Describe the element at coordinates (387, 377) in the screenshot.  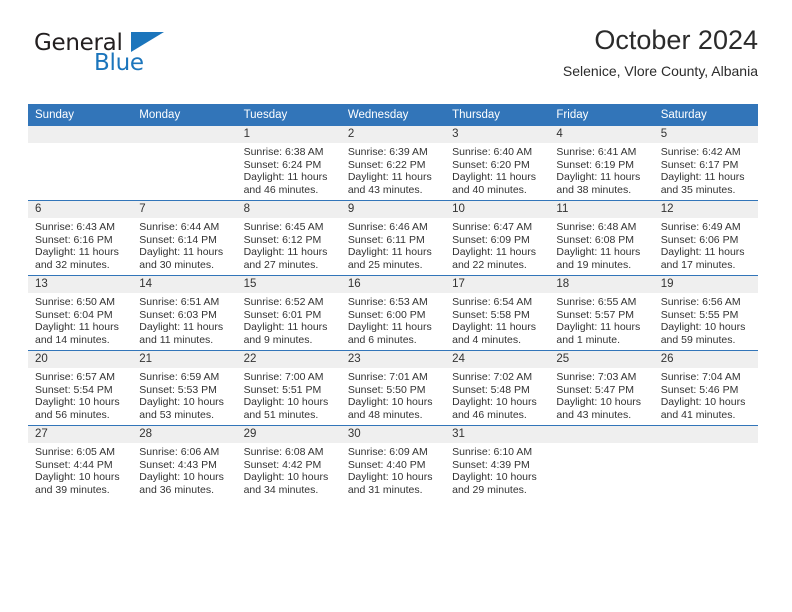
I see `sunrise-text: Sunrise: 7:01 AM` at that location.